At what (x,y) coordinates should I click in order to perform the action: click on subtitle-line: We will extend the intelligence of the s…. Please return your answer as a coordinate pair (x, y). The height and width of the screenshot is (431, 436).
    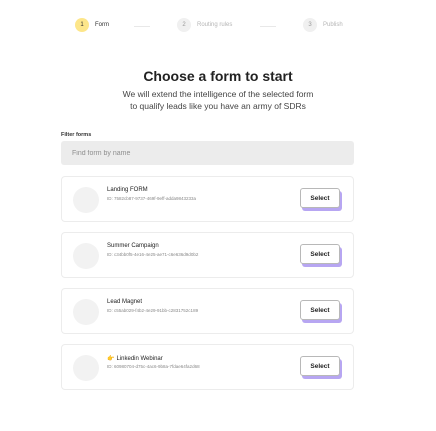
    Looking at the image, I should click on (218, 94).